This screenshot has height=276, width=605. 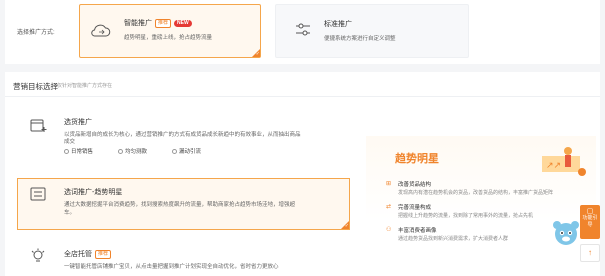 I want to click on radio-even-test: 均匀测款, so click(x=132, y=151).